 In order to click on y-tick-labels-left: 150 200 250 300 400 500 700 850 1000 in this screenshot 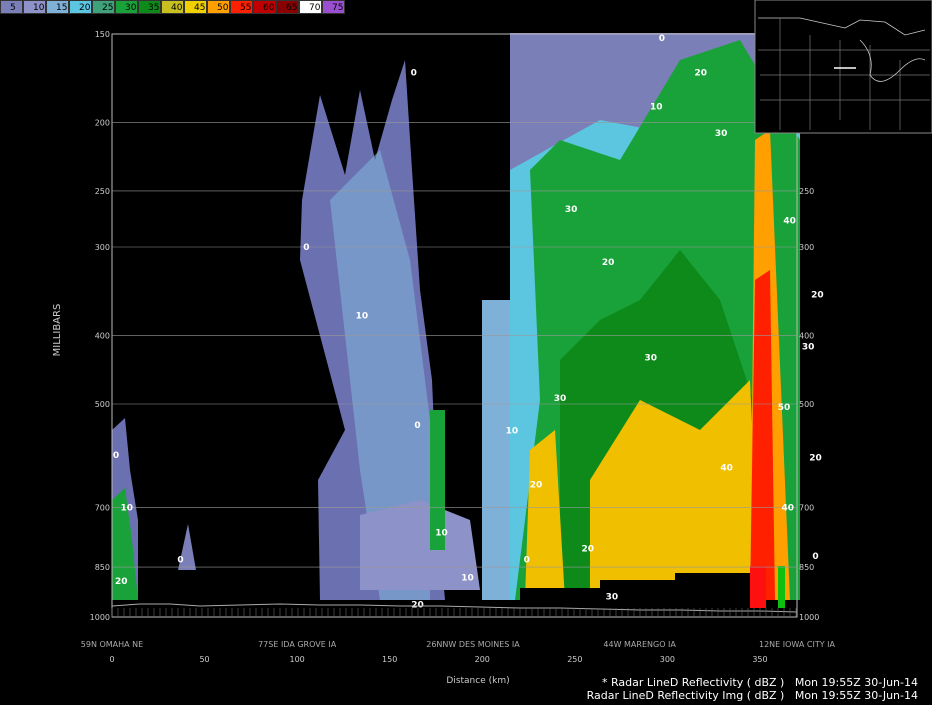, I will do `click(100, 326)`.